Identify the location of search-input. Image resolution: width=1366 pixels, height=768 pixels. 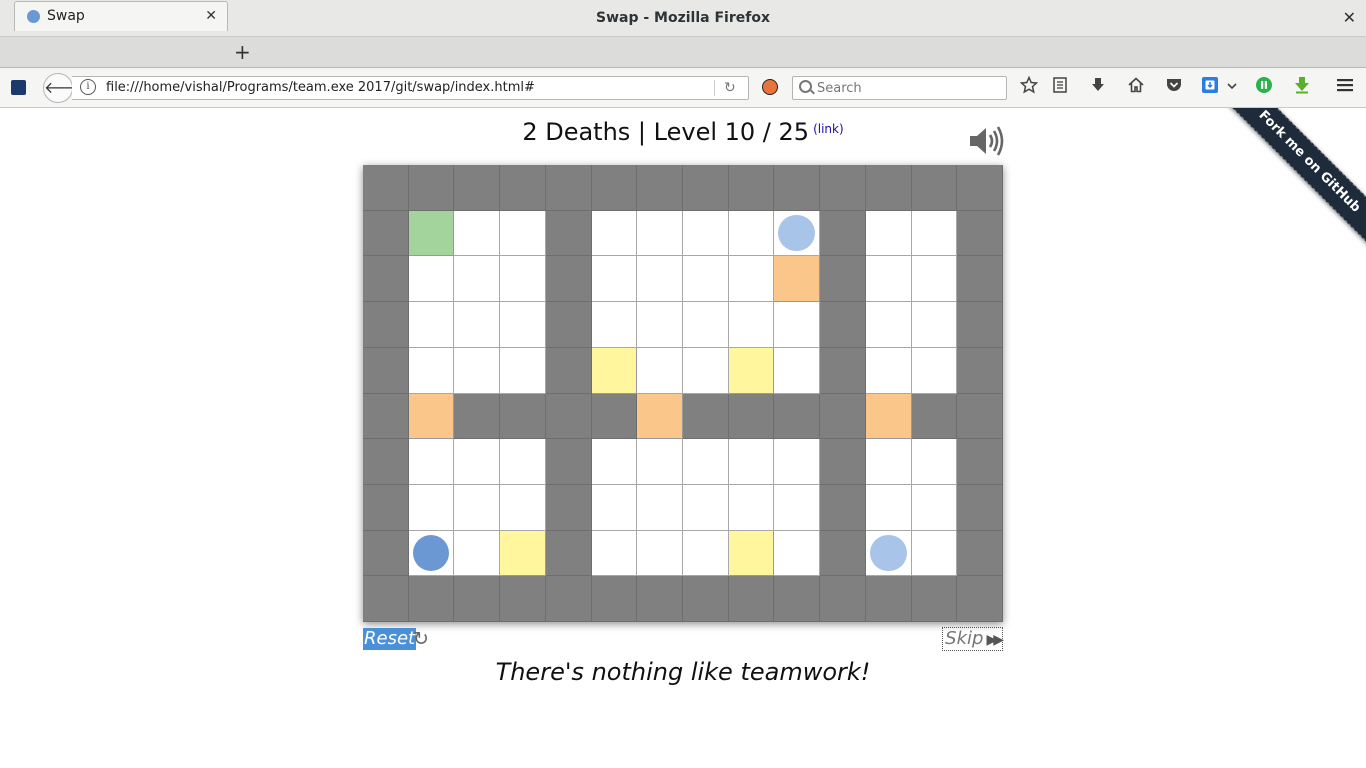
(907, 88).